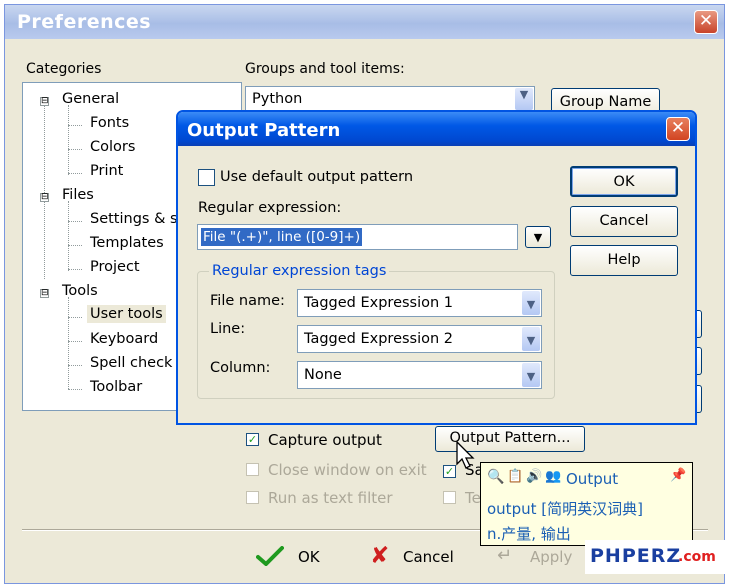  I want to click on text-label: Te, so click(473, 498).